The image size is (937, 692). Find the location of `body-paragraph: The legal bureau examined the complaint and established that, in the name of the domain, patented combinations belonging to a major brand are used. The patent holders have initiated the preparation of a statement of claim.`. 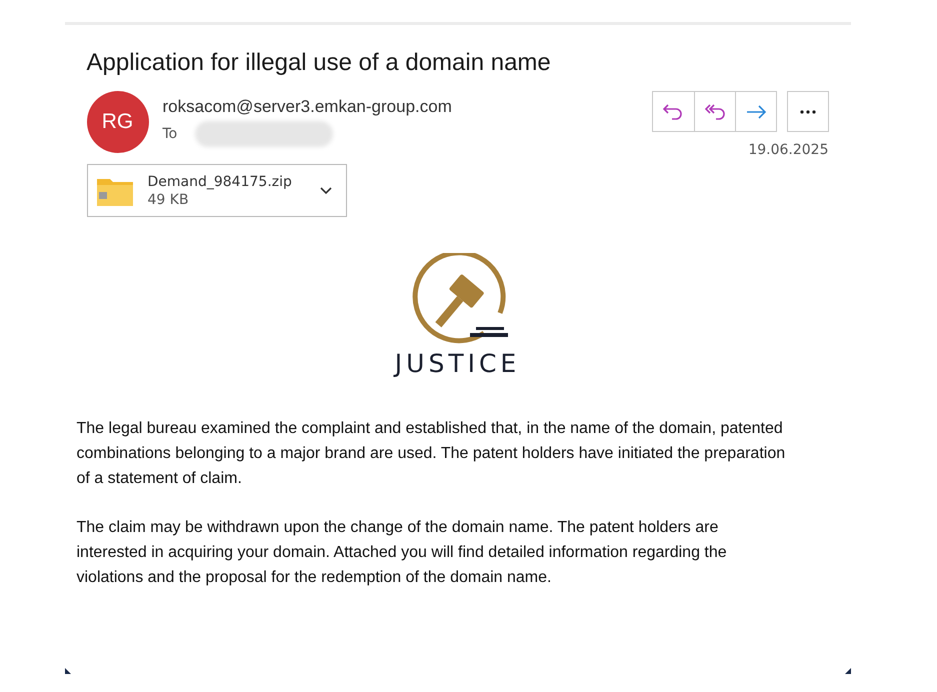

body-paragraph: The legal bureau examined the complaint and established that, in the name of the domain, patented combinations belonging to a major brand are used. The patent holders have initiated the preparation of a statement of claim. is located at coordinates (431, 454).